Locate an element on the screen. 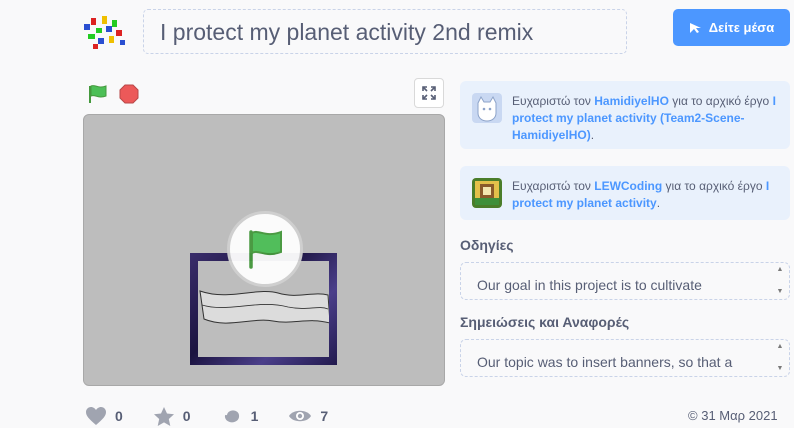 The height and width of the screenshot is (428, 794). project-thumbnail is located at coordinates (106, 32).